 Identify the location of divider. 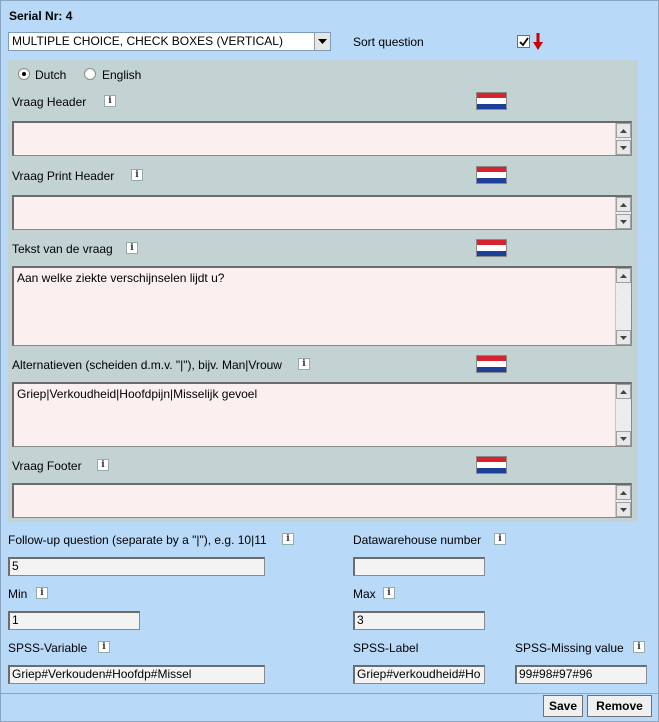
(329, 693).